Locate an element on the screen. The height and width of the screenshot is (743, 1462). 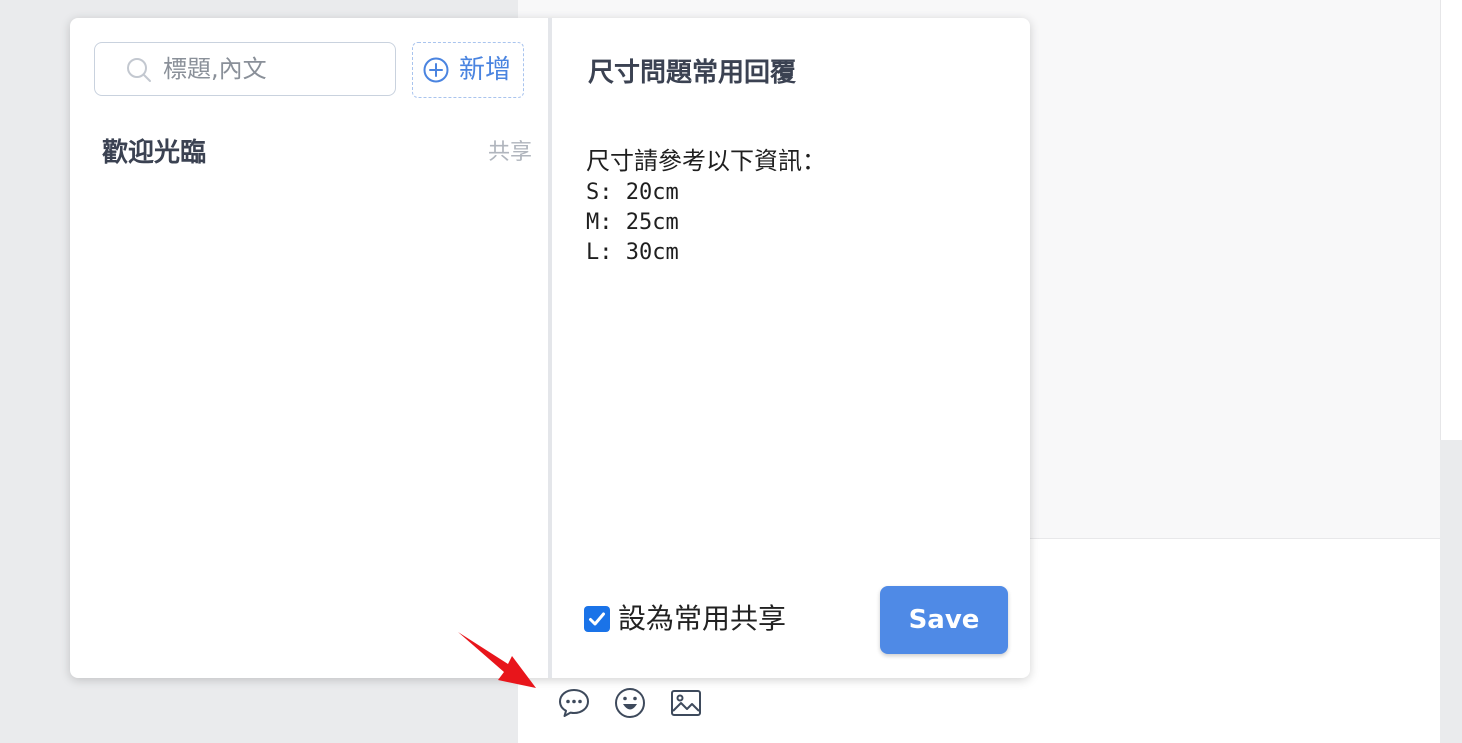
share-option-label: 設為常用共享 is located at coordinates (702, 618).